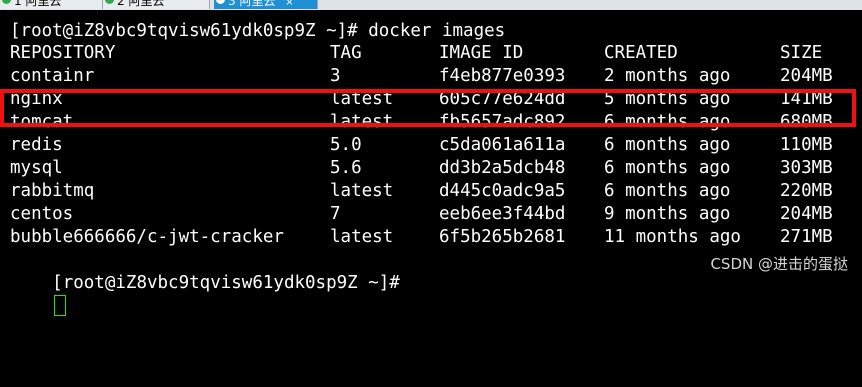 The image size is (862, 387). What do you see at coordinates (806, 191) in the screenshot?
I see `row-size: 220MB` at bounding box center [806, 191].